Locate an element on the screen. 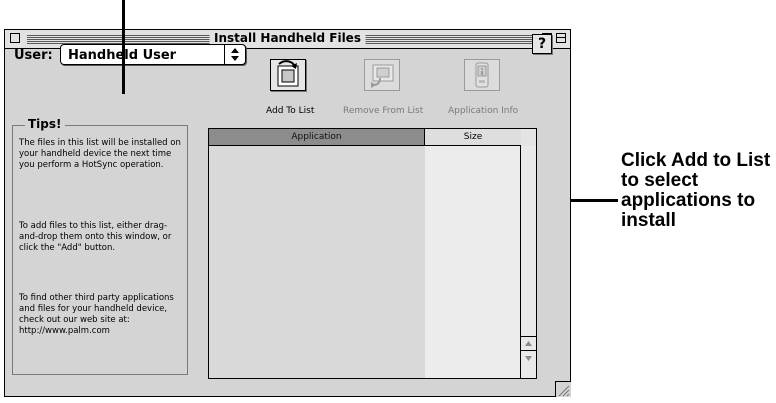  remove-from-list-icon is located at coordinates (382, 75).